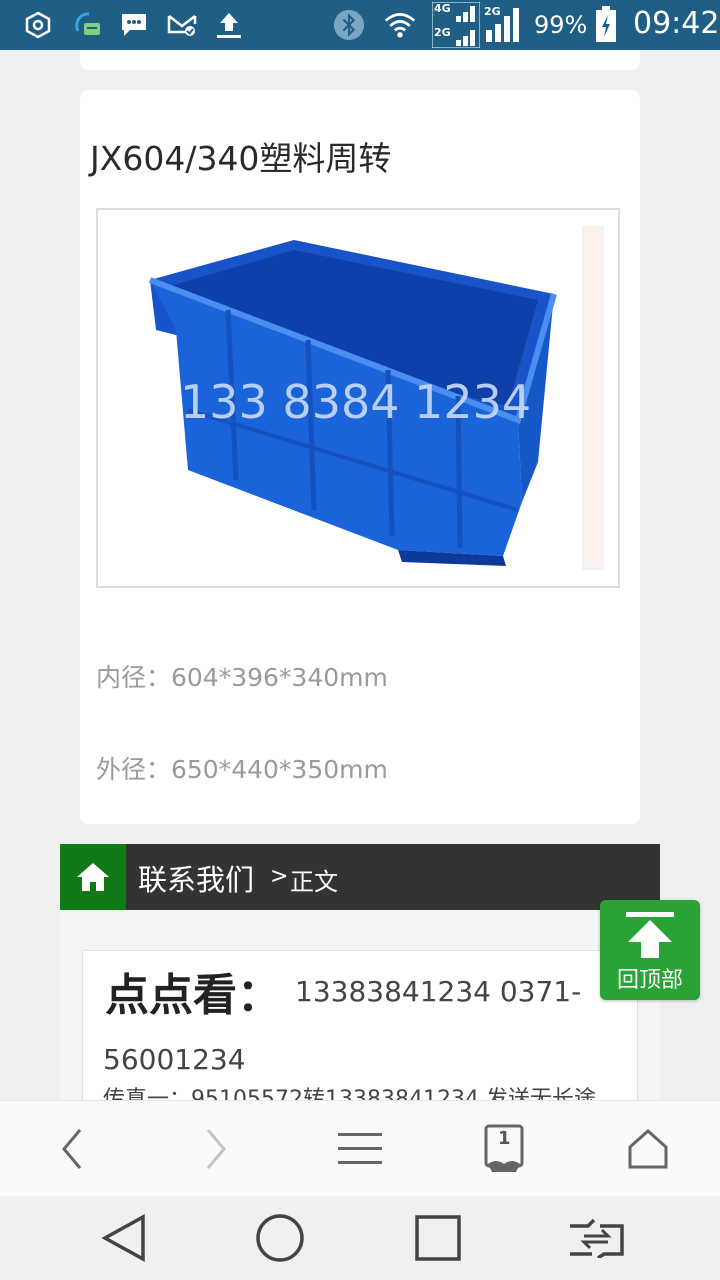 The height and width of the screenshot is (1280, 720). Describe the element at coordinates (360, 60) in the screenshot. I see `previous-card-bottom` at that location.